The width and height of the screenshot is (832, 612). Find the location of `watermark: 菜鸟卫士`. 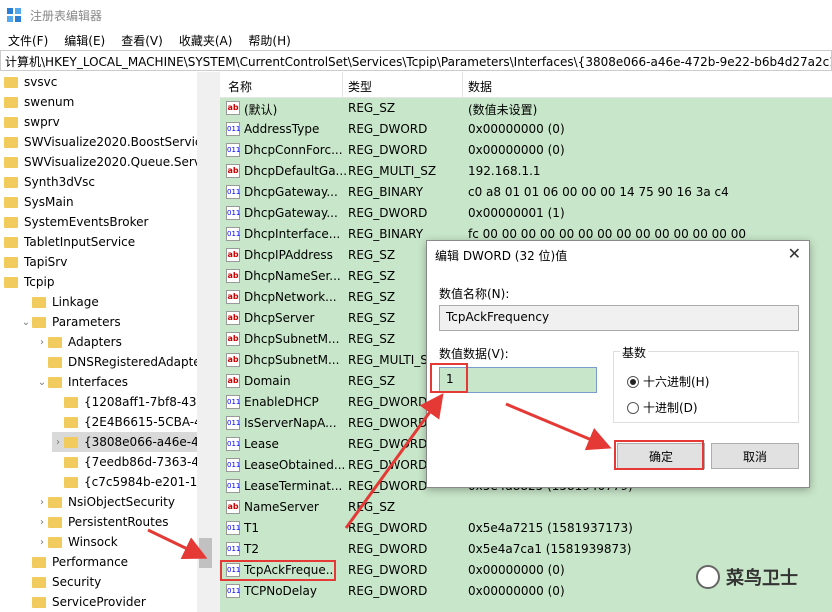

watermark: 菜鸟卫士 is located at coordinates (747, 577).